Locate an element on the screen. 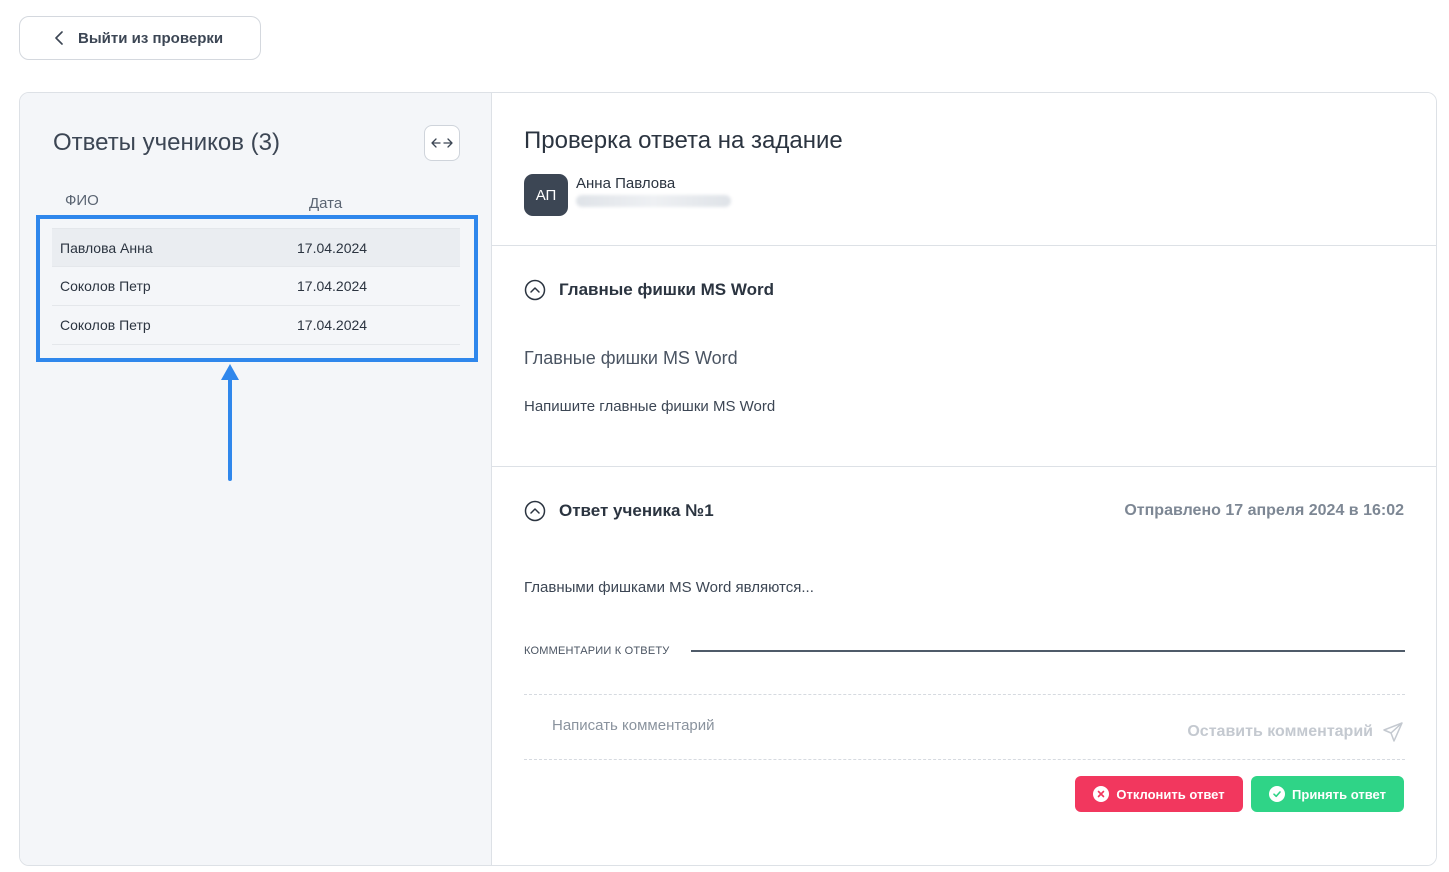 The width and height of the screenshot is (1449, 872). leave-comment-label: Оставить комментарий is located at coordinates (1280, 731).